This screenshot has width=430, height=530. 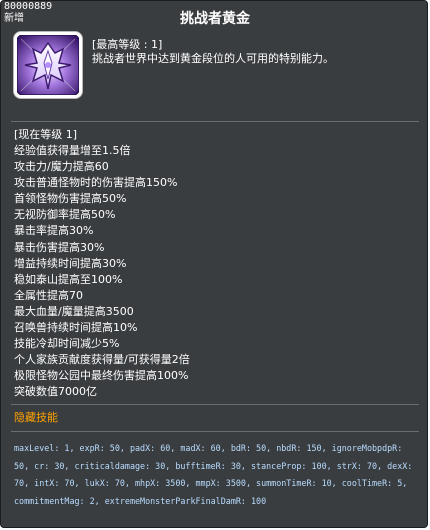 What do you see at coordinates (65, 215) in the screenshot?
I see `effect-line: 无视防御率提高50%` at bounding box center [65, 215].